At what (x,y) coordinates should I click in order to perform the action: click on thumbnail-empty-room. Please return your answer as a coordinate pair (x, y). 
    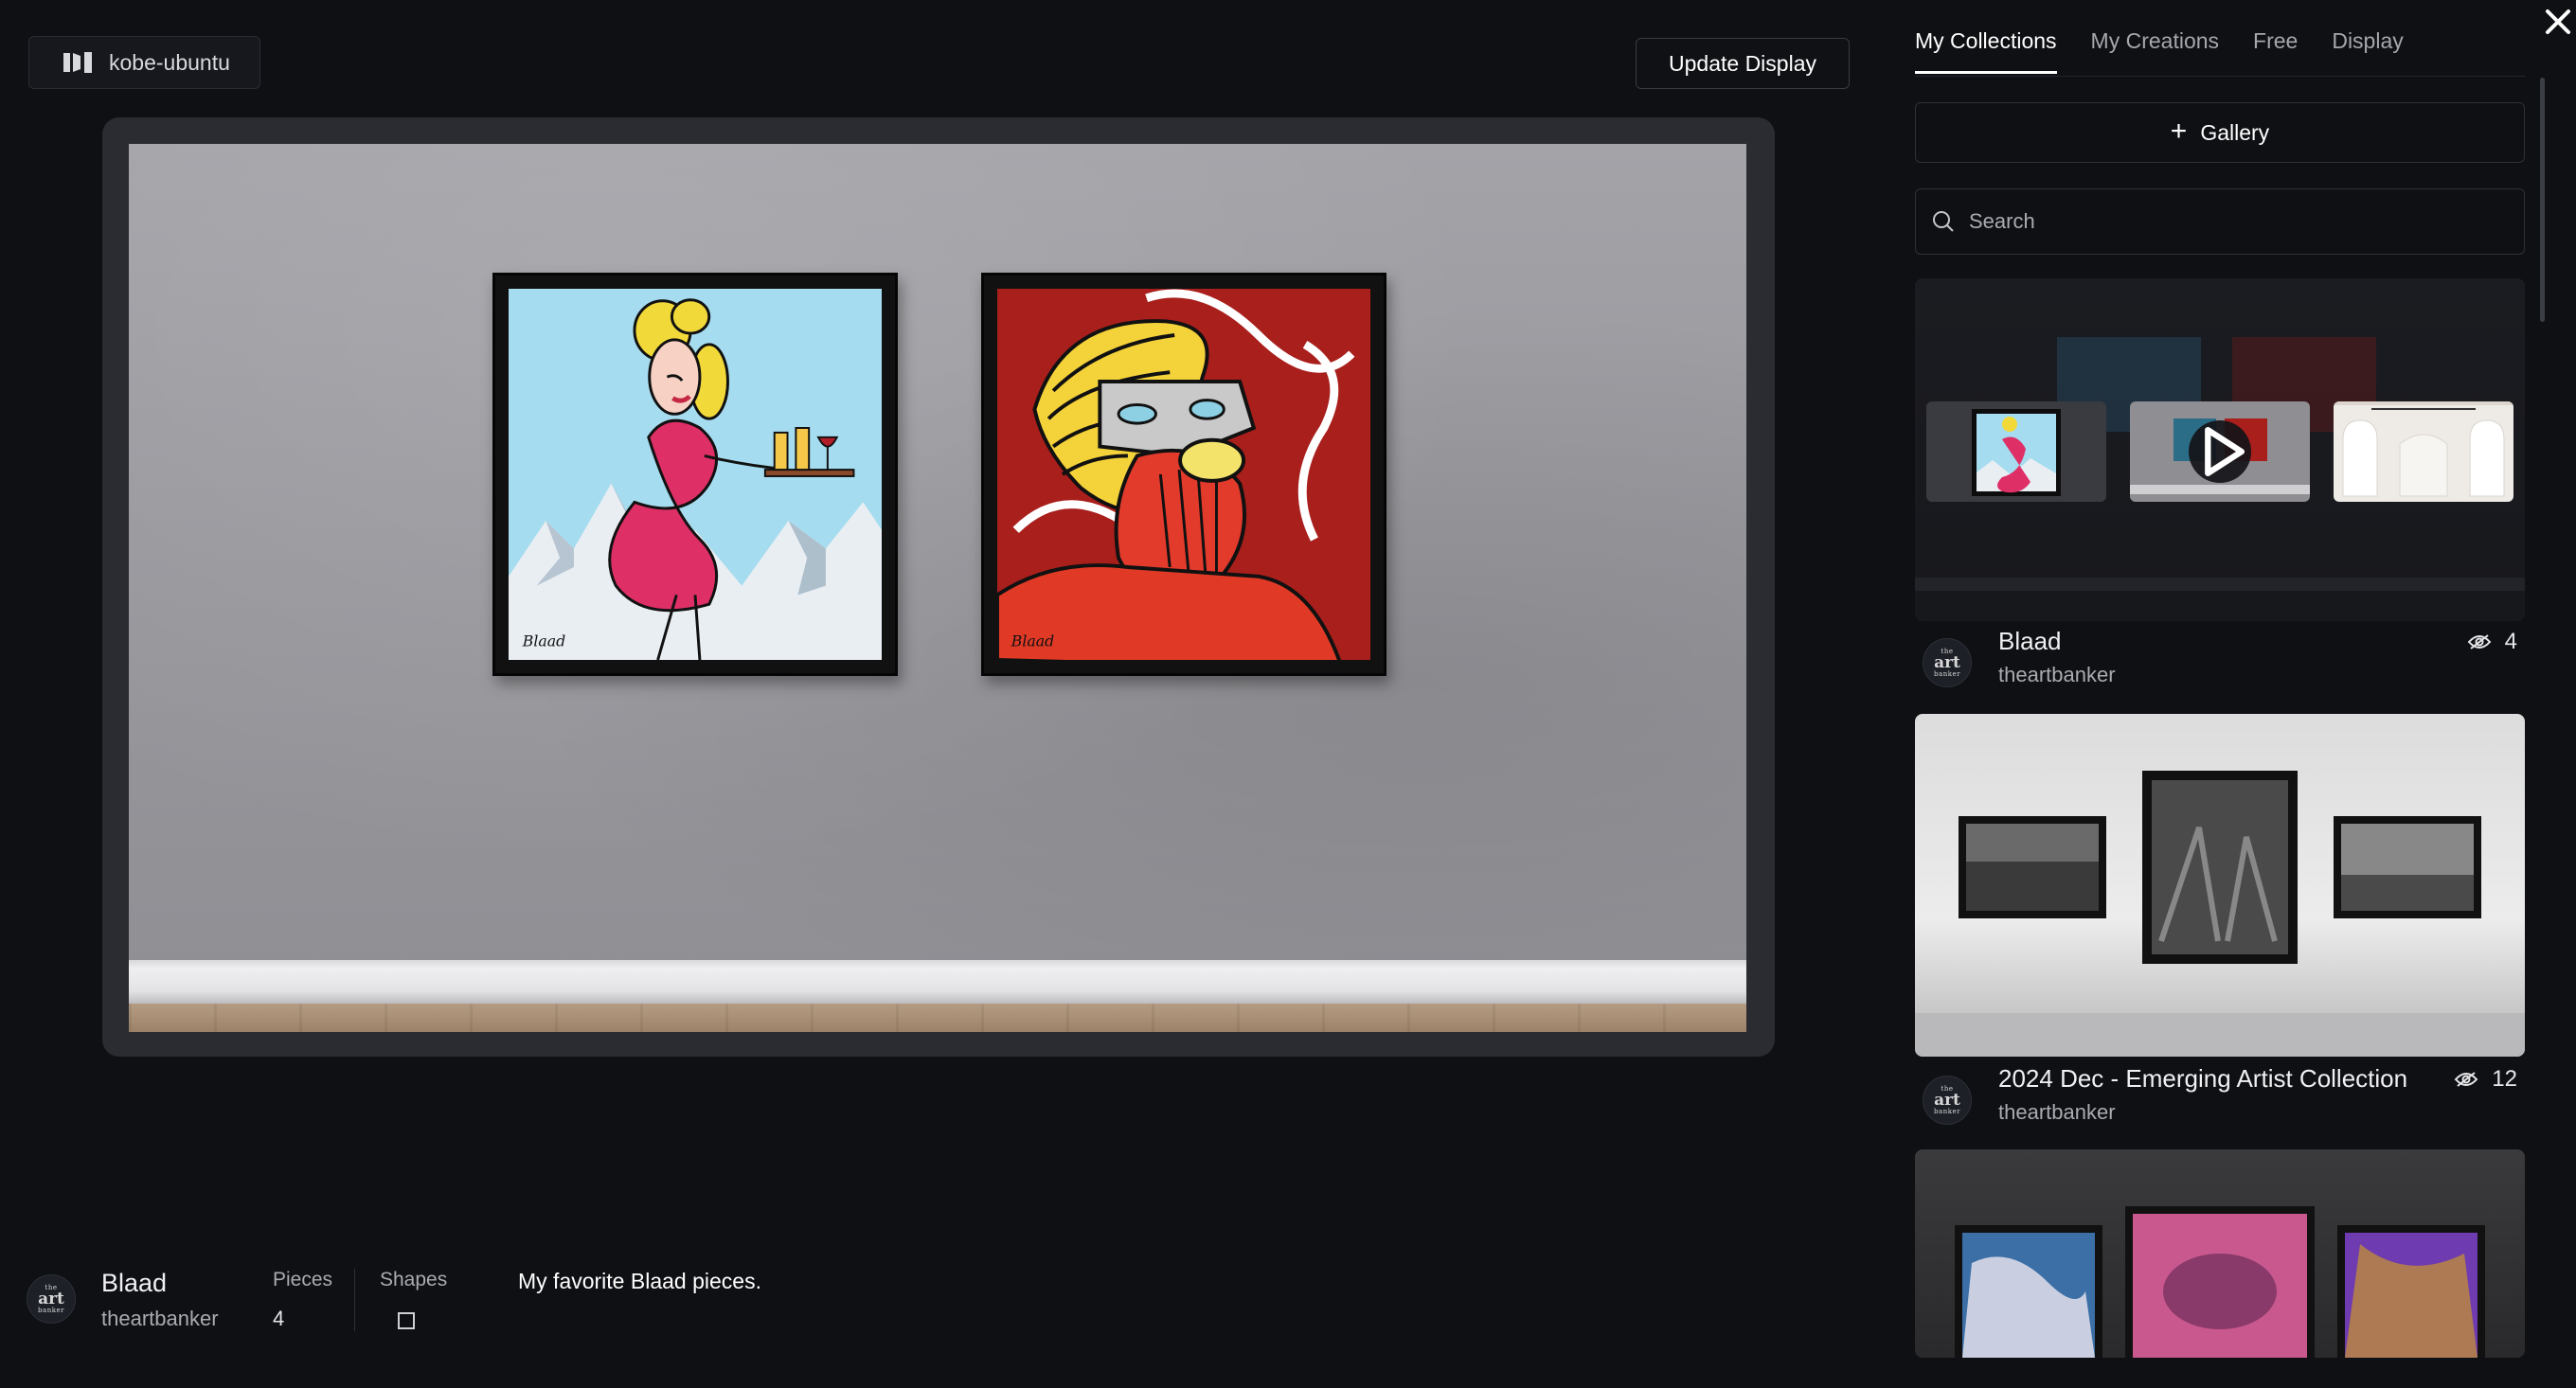
    Looking at the image, I should click on (2423, 451).